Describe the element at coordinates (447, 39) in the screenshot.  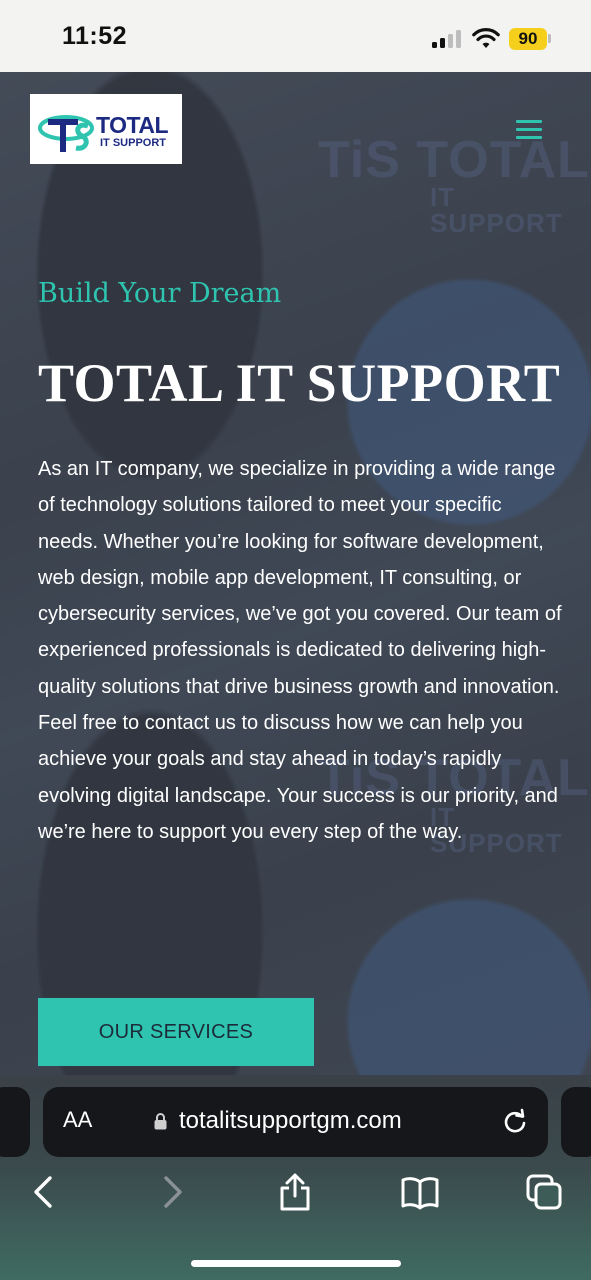
I see `cellular-signal-icon` at that location.